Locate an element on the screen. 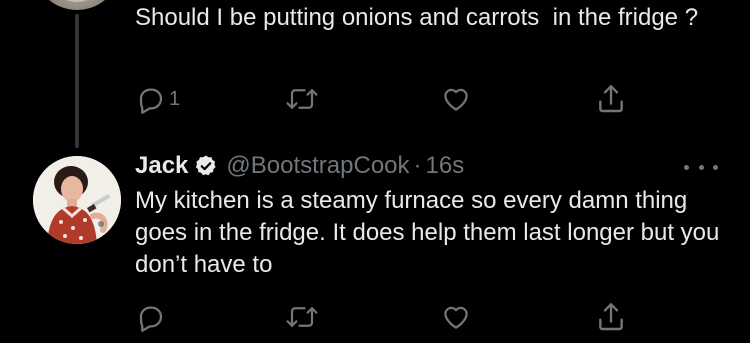  user-avatar is located at coordinates (77, 200).